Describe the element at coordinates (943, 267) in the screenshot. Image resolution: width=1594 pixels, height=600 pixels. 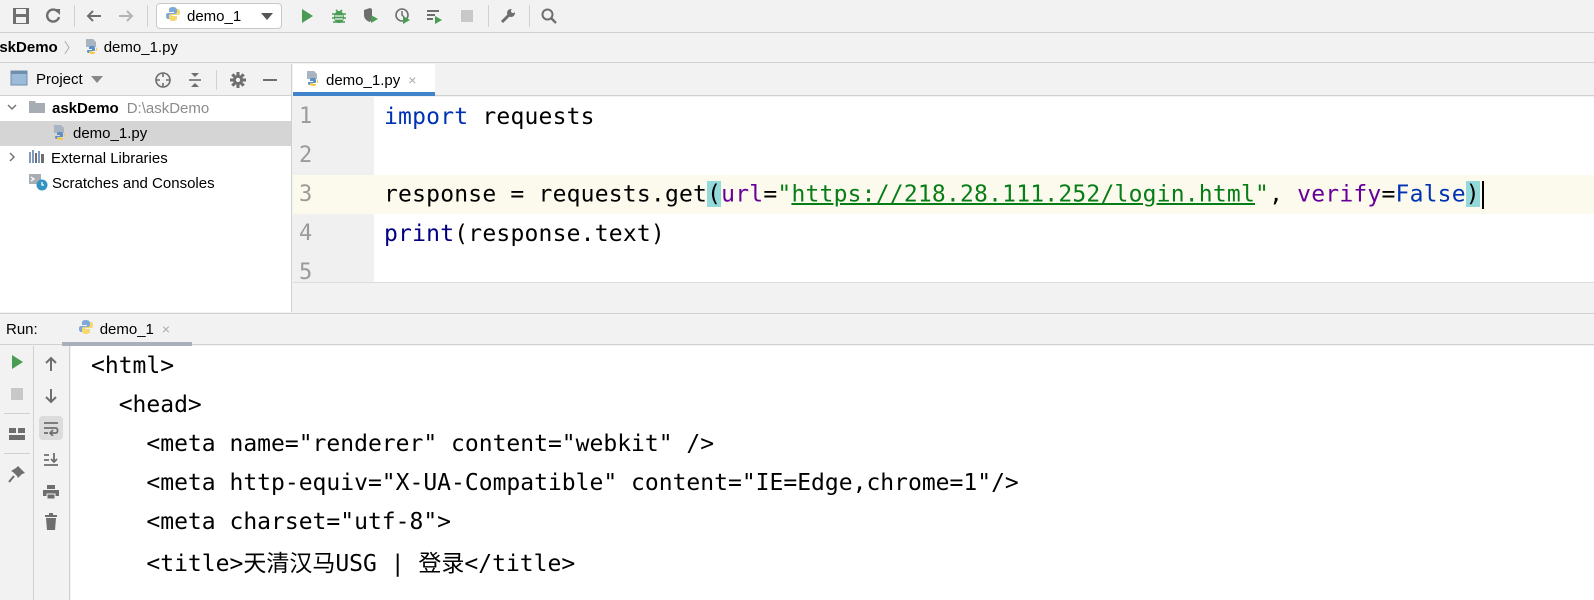
I see `code-line: 5` at that location.